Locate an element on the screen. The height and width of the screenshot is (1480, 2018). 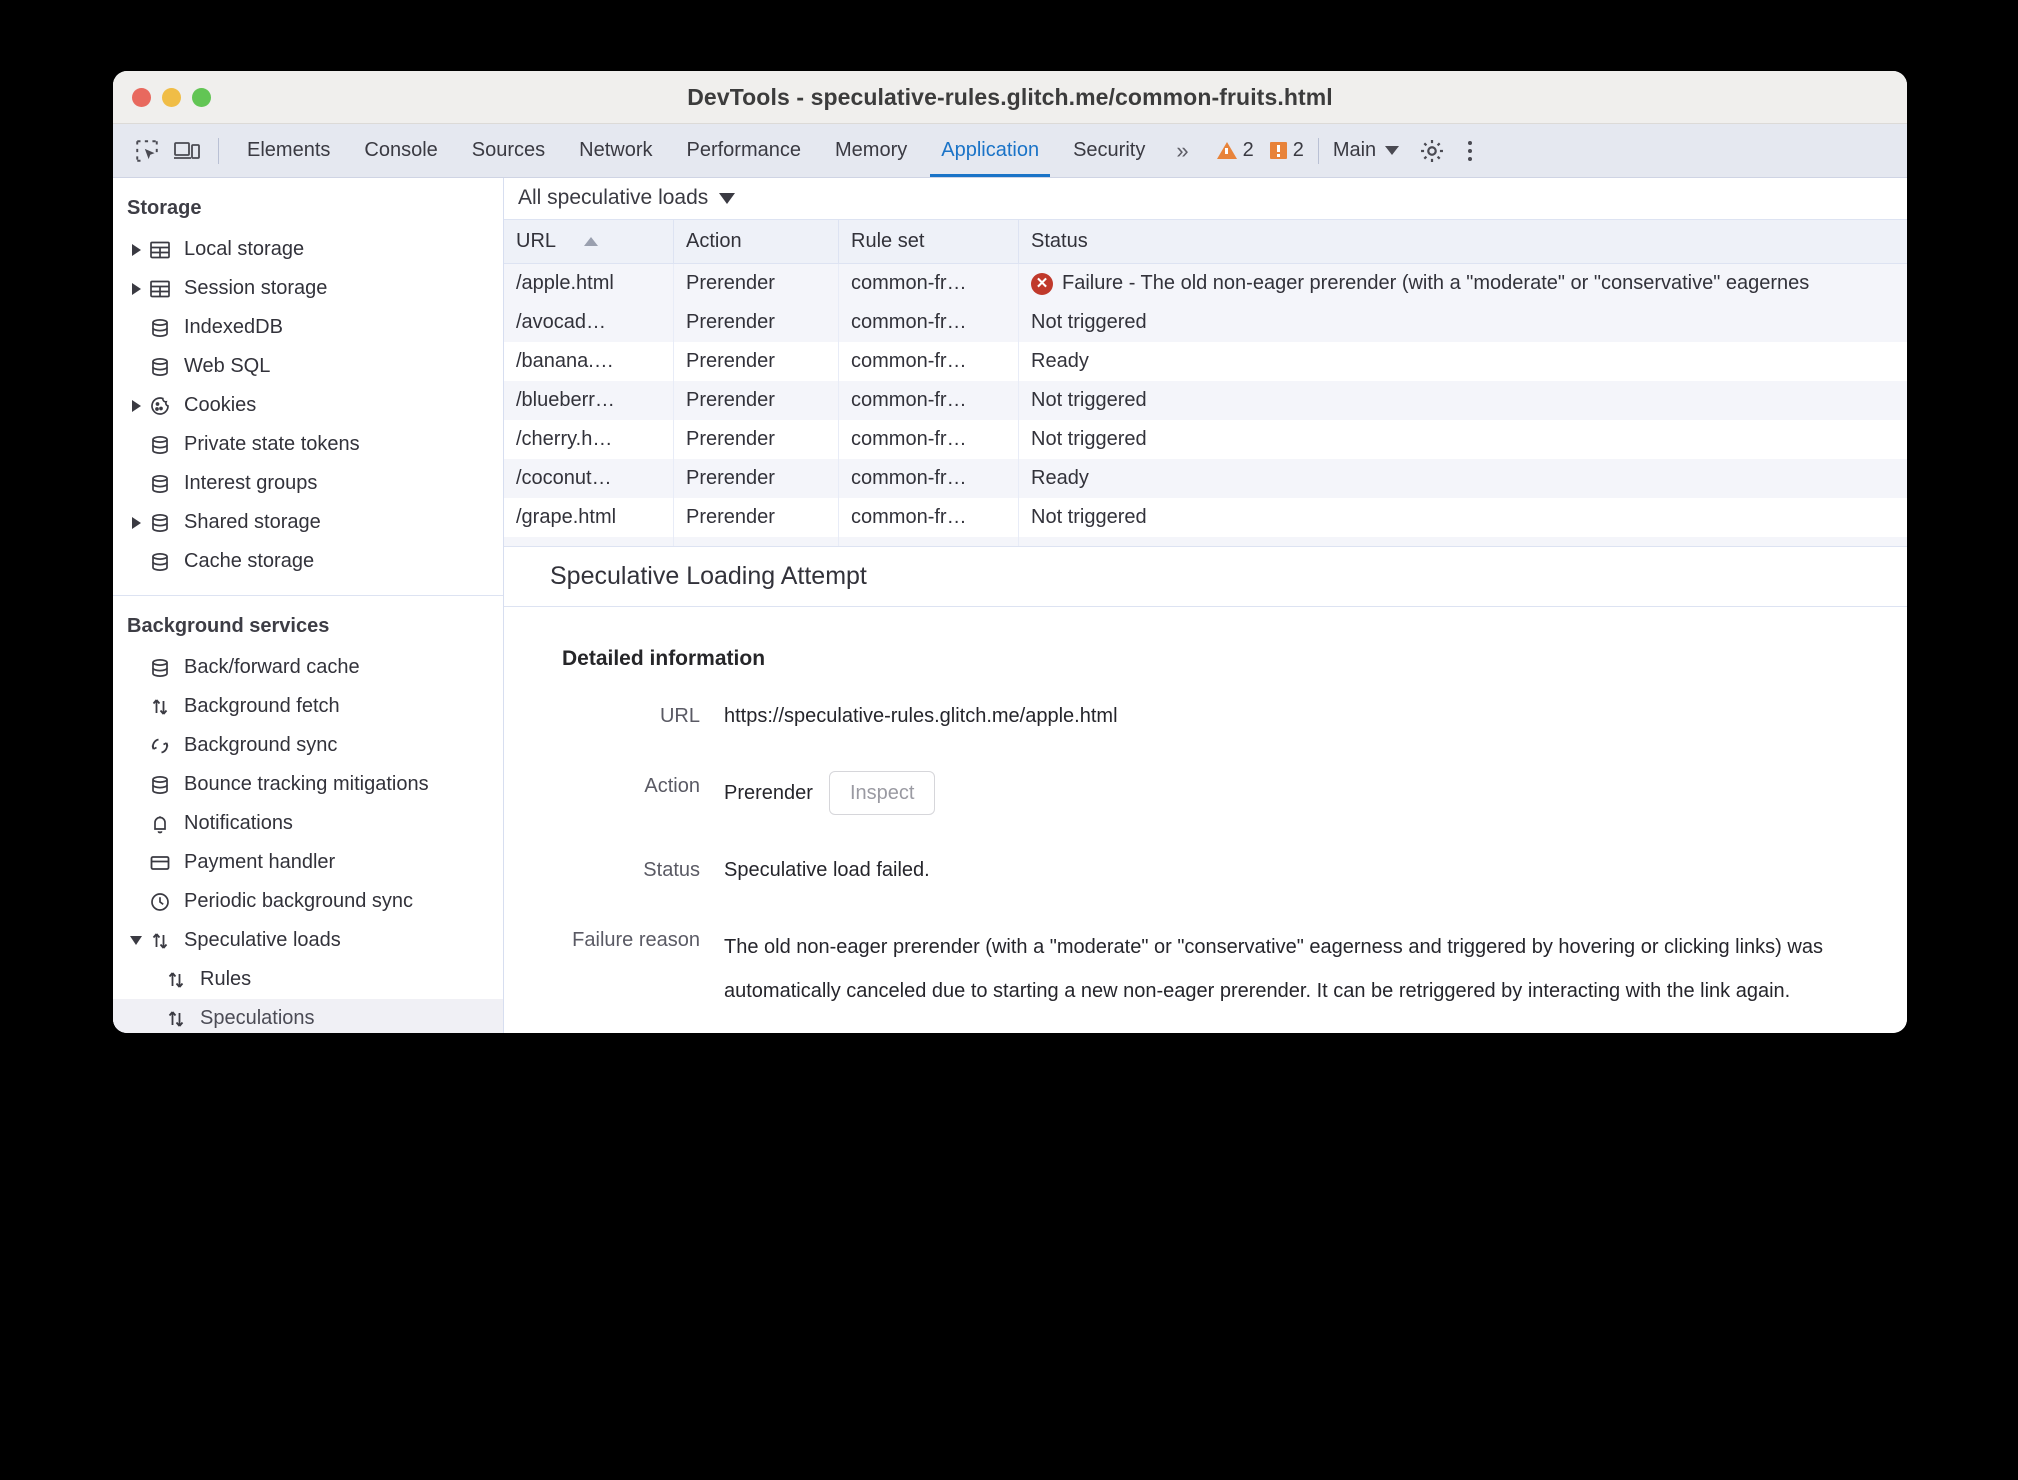
cell-status: Not triggered is located at coordinates (1462, 517).